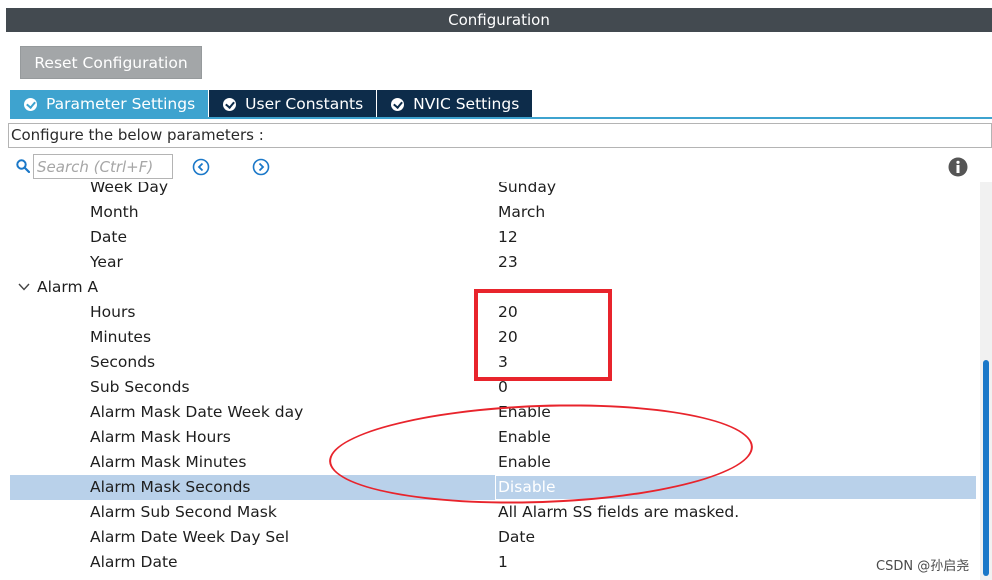  I want to click on param-name: Month, so click(114, 212).